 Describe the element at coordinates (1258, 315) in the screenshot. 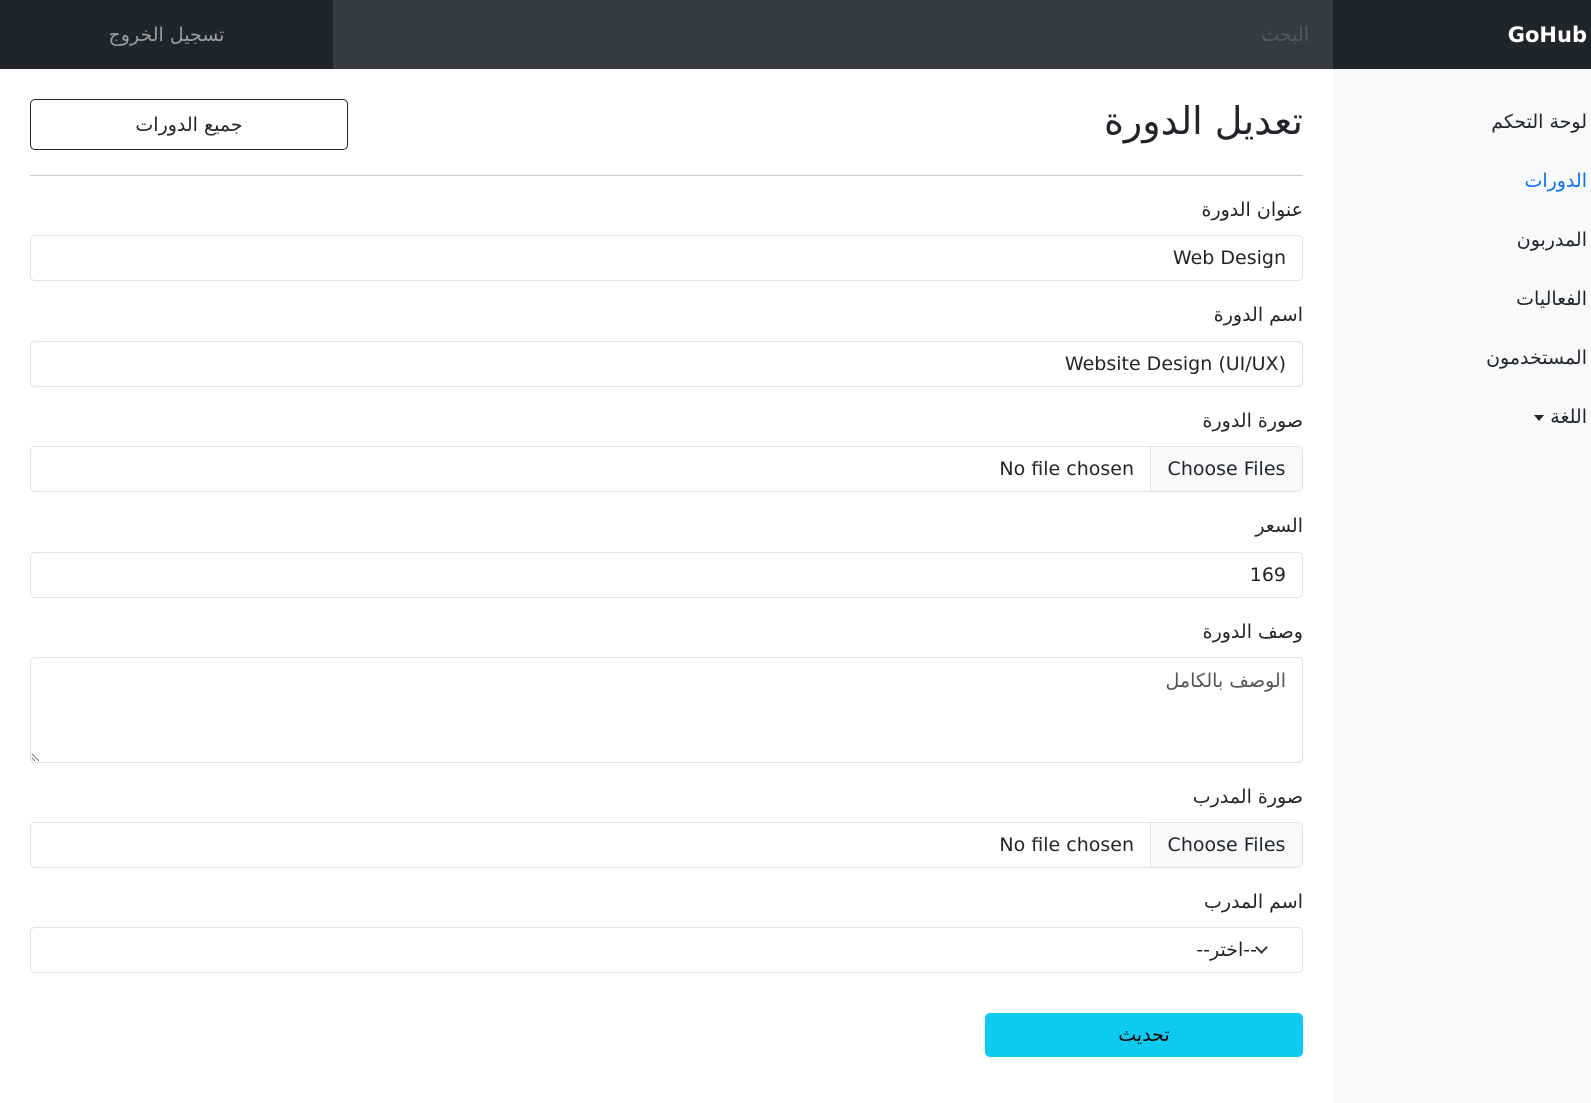

I see `course-name-label: اسم الدورة` at that location.